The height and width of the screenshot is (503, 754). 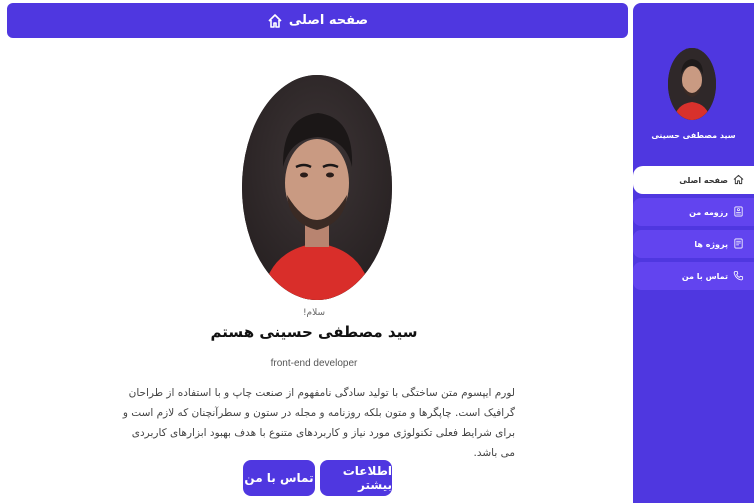 I want to click on resume-icon, so click(x=738, y=212).